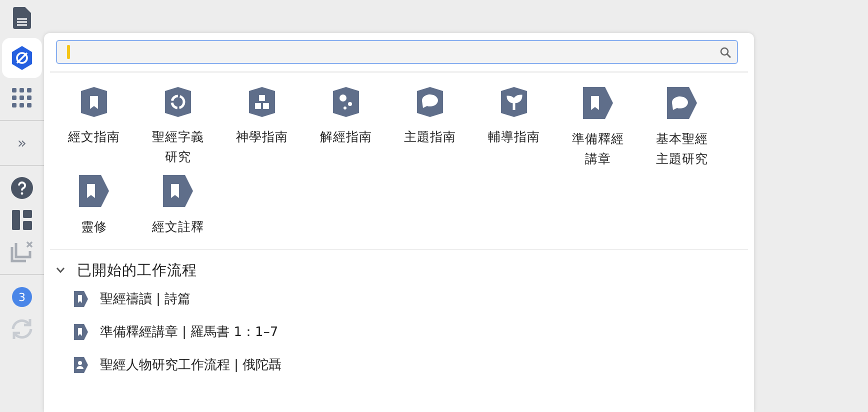  What do you see at coordinates (137, 270) in the screenshot?
I see `section-title: 已開始的工作流程` at bounding box center [137, 270].